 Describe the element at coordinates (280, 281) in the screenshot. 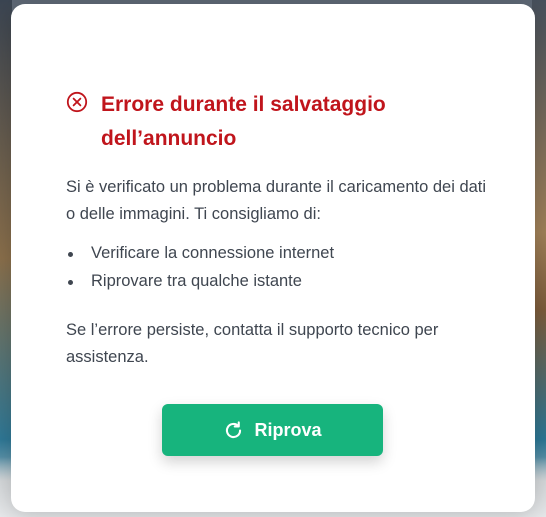

I see `suggestion-item: Riprovare tra qualche istante` at that location.